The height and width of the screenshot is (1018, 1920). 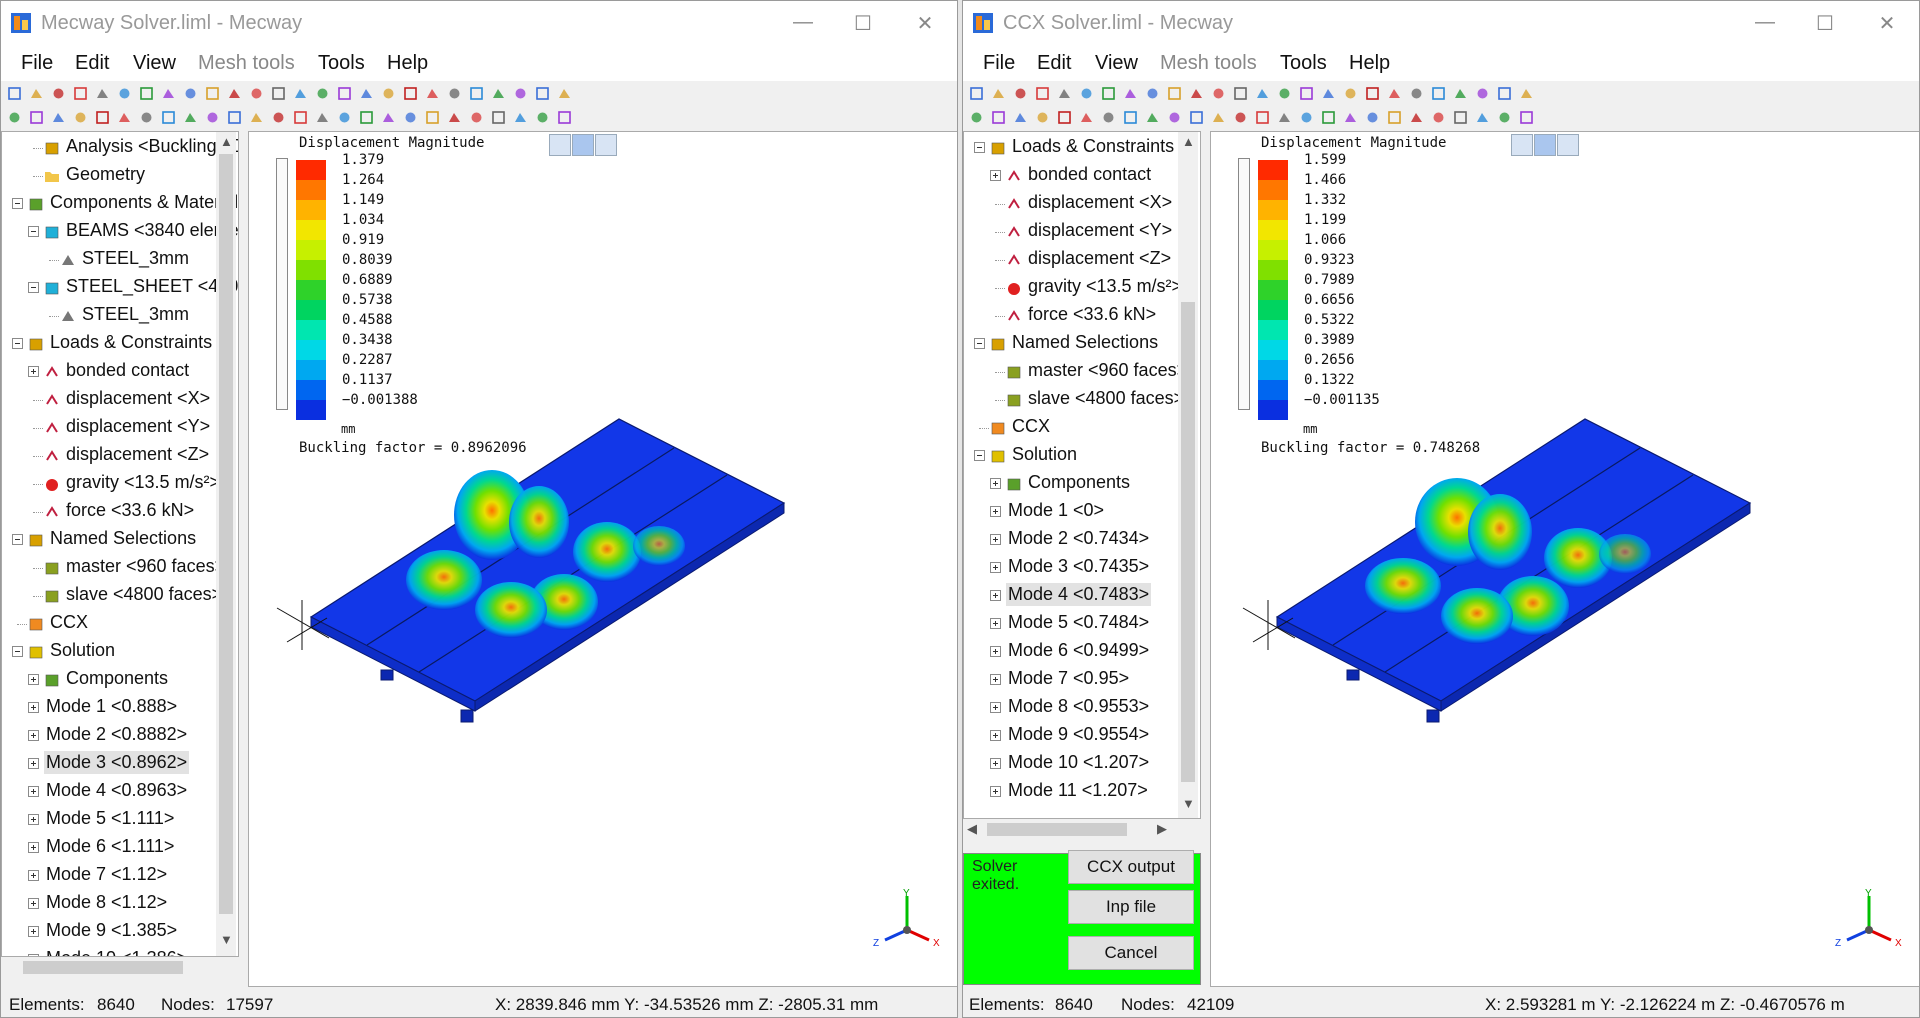 What do you see at coordinates (1074, 260) in the screenshot?
I see `tree-item: displacement <Z>` at bounding box center [1074, 260].